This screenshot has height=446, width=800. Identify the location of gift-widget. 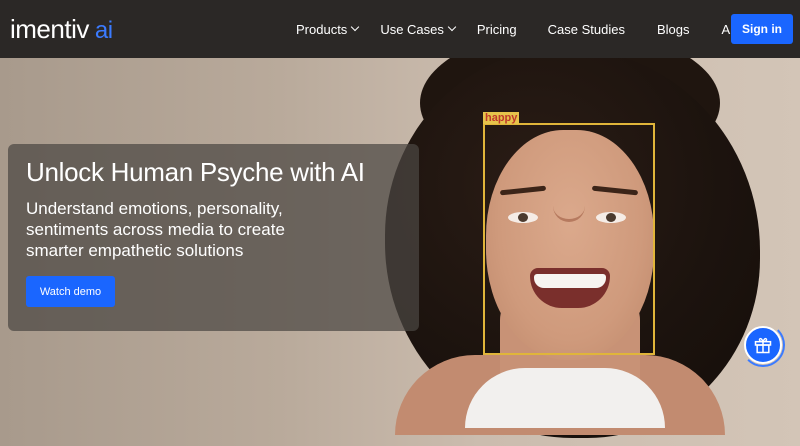
(763, 345).